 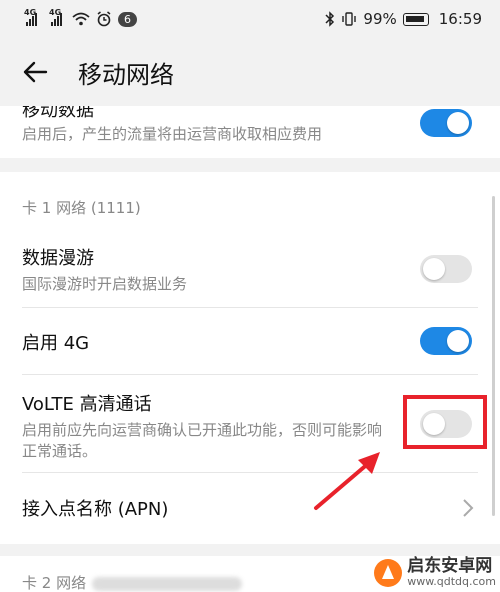 I want to click on mobile-data-card: 移动数据 启用后，产生的流量将由运营商收取相应费用, so click(x=250, y=132).